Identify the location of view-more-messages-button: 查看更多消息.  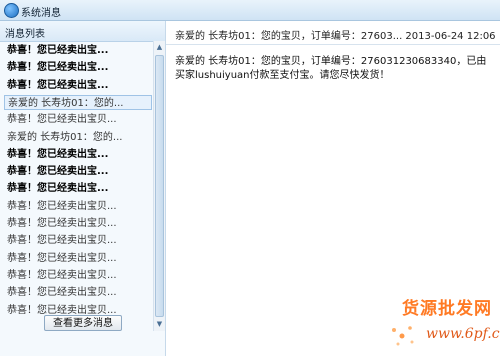
(83, 323).